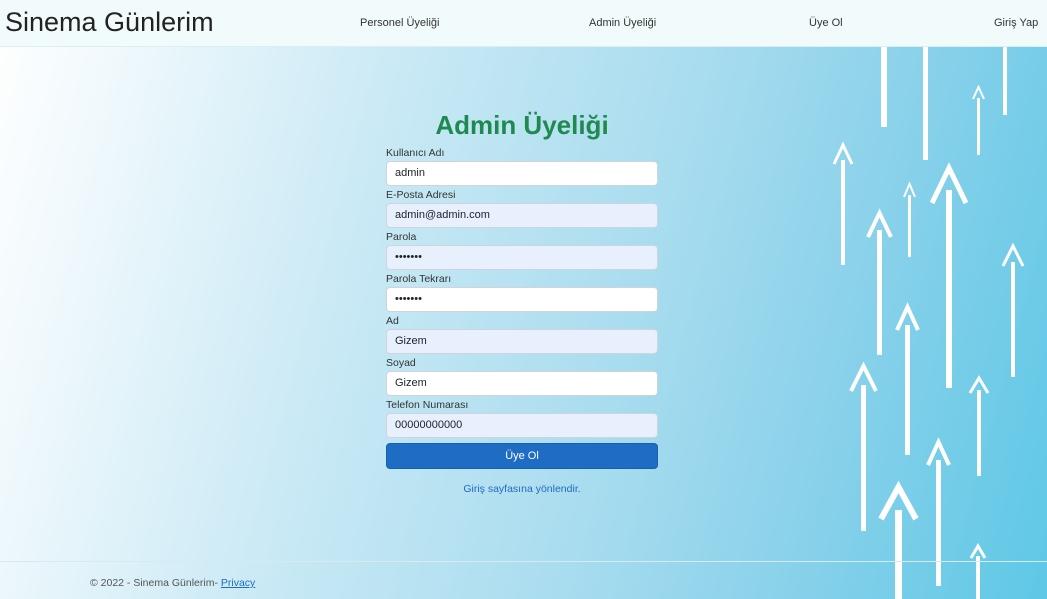 The image size is (1047, 599). Describe the element at coordinates (522, 456) in the screenshot. I see `signup-button: Üye Ol` at that location.